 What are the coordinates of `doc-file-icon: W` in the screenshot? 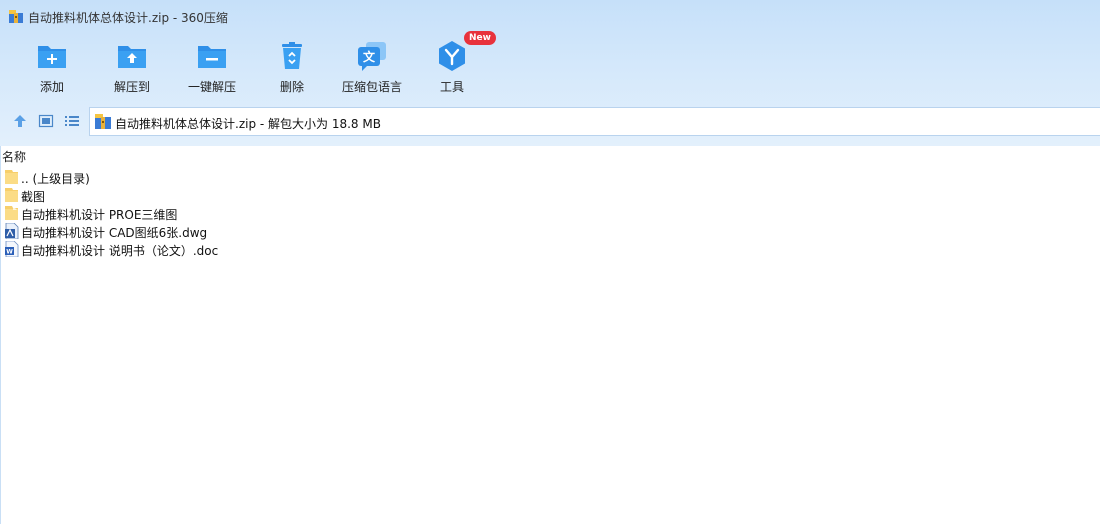 It's located at (12, 249).